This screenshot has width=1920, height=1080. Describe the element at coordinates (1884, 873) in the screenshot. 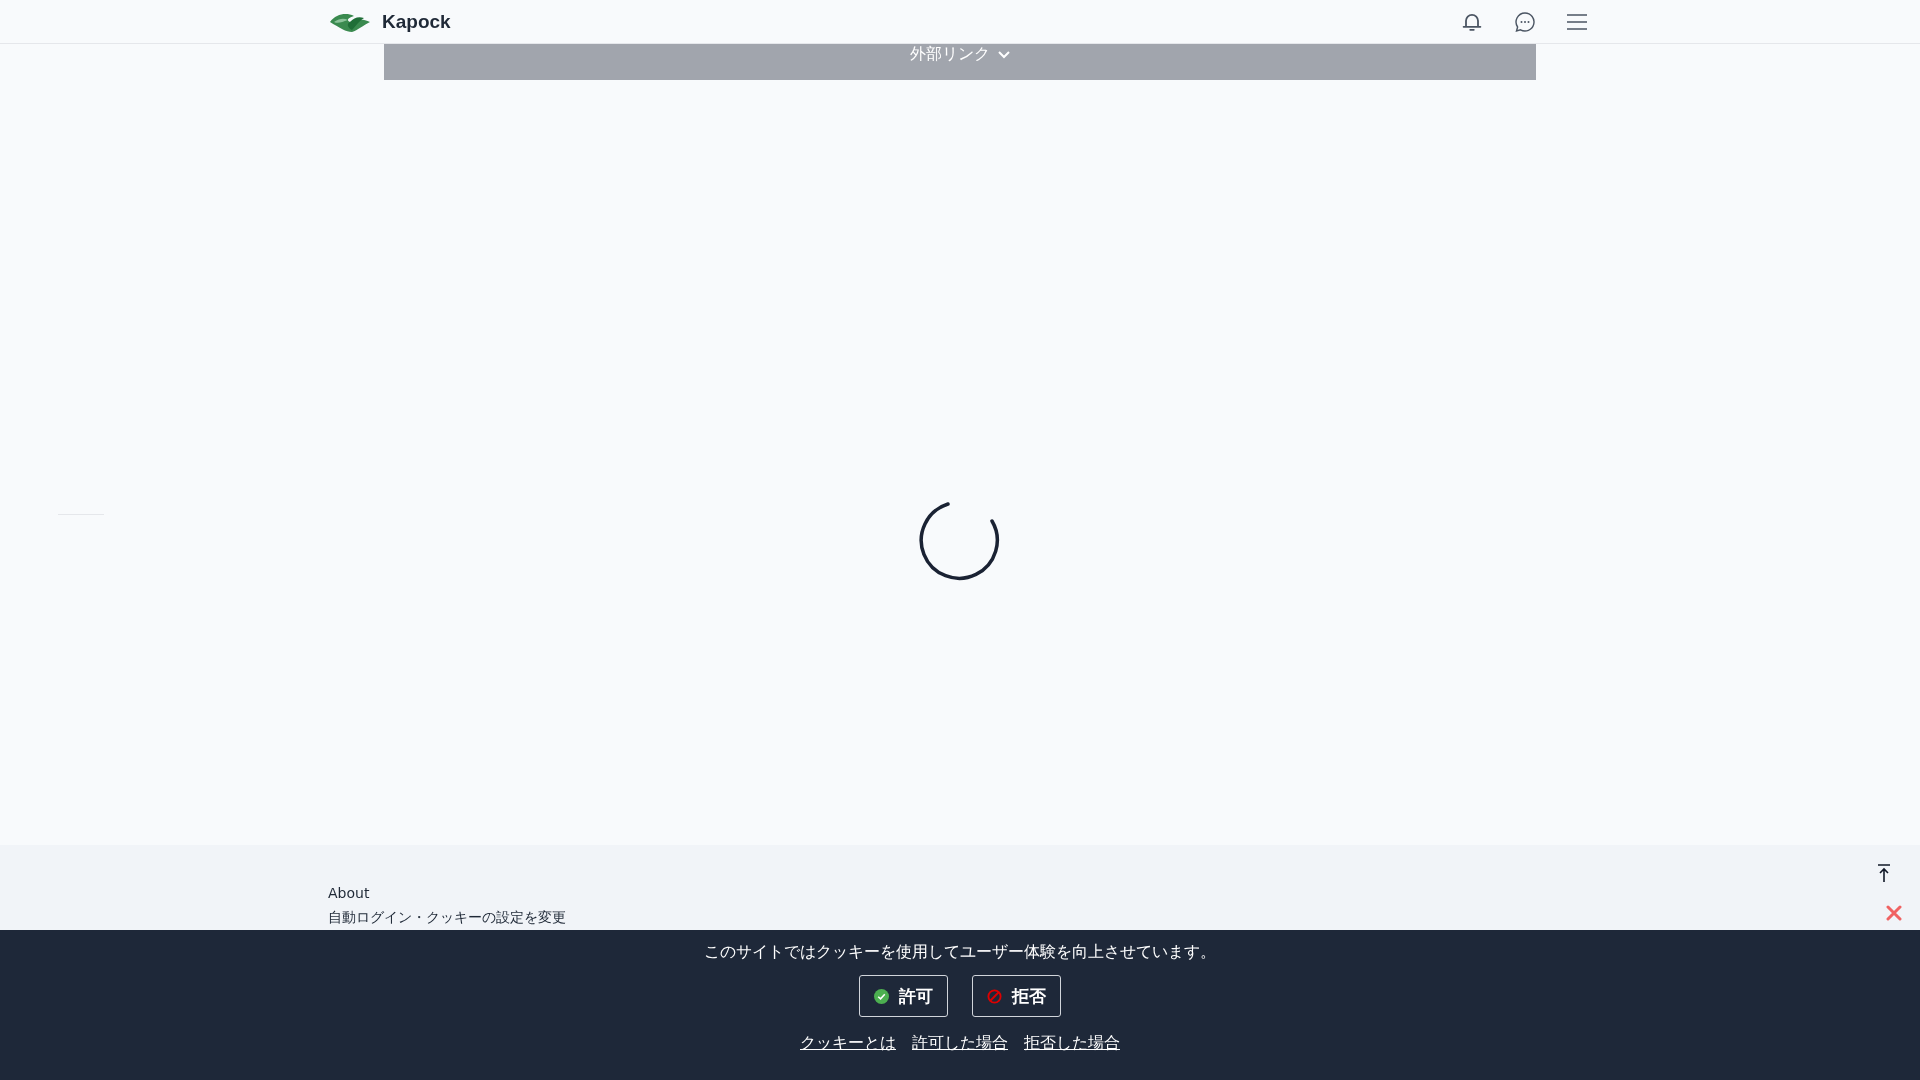

I see `back-to-top-icon` at that location.